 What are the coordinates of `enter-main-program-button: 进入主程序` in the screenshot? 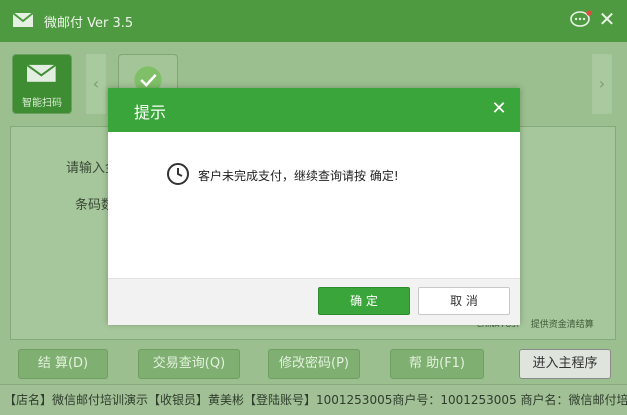 It's located at (565, 364).